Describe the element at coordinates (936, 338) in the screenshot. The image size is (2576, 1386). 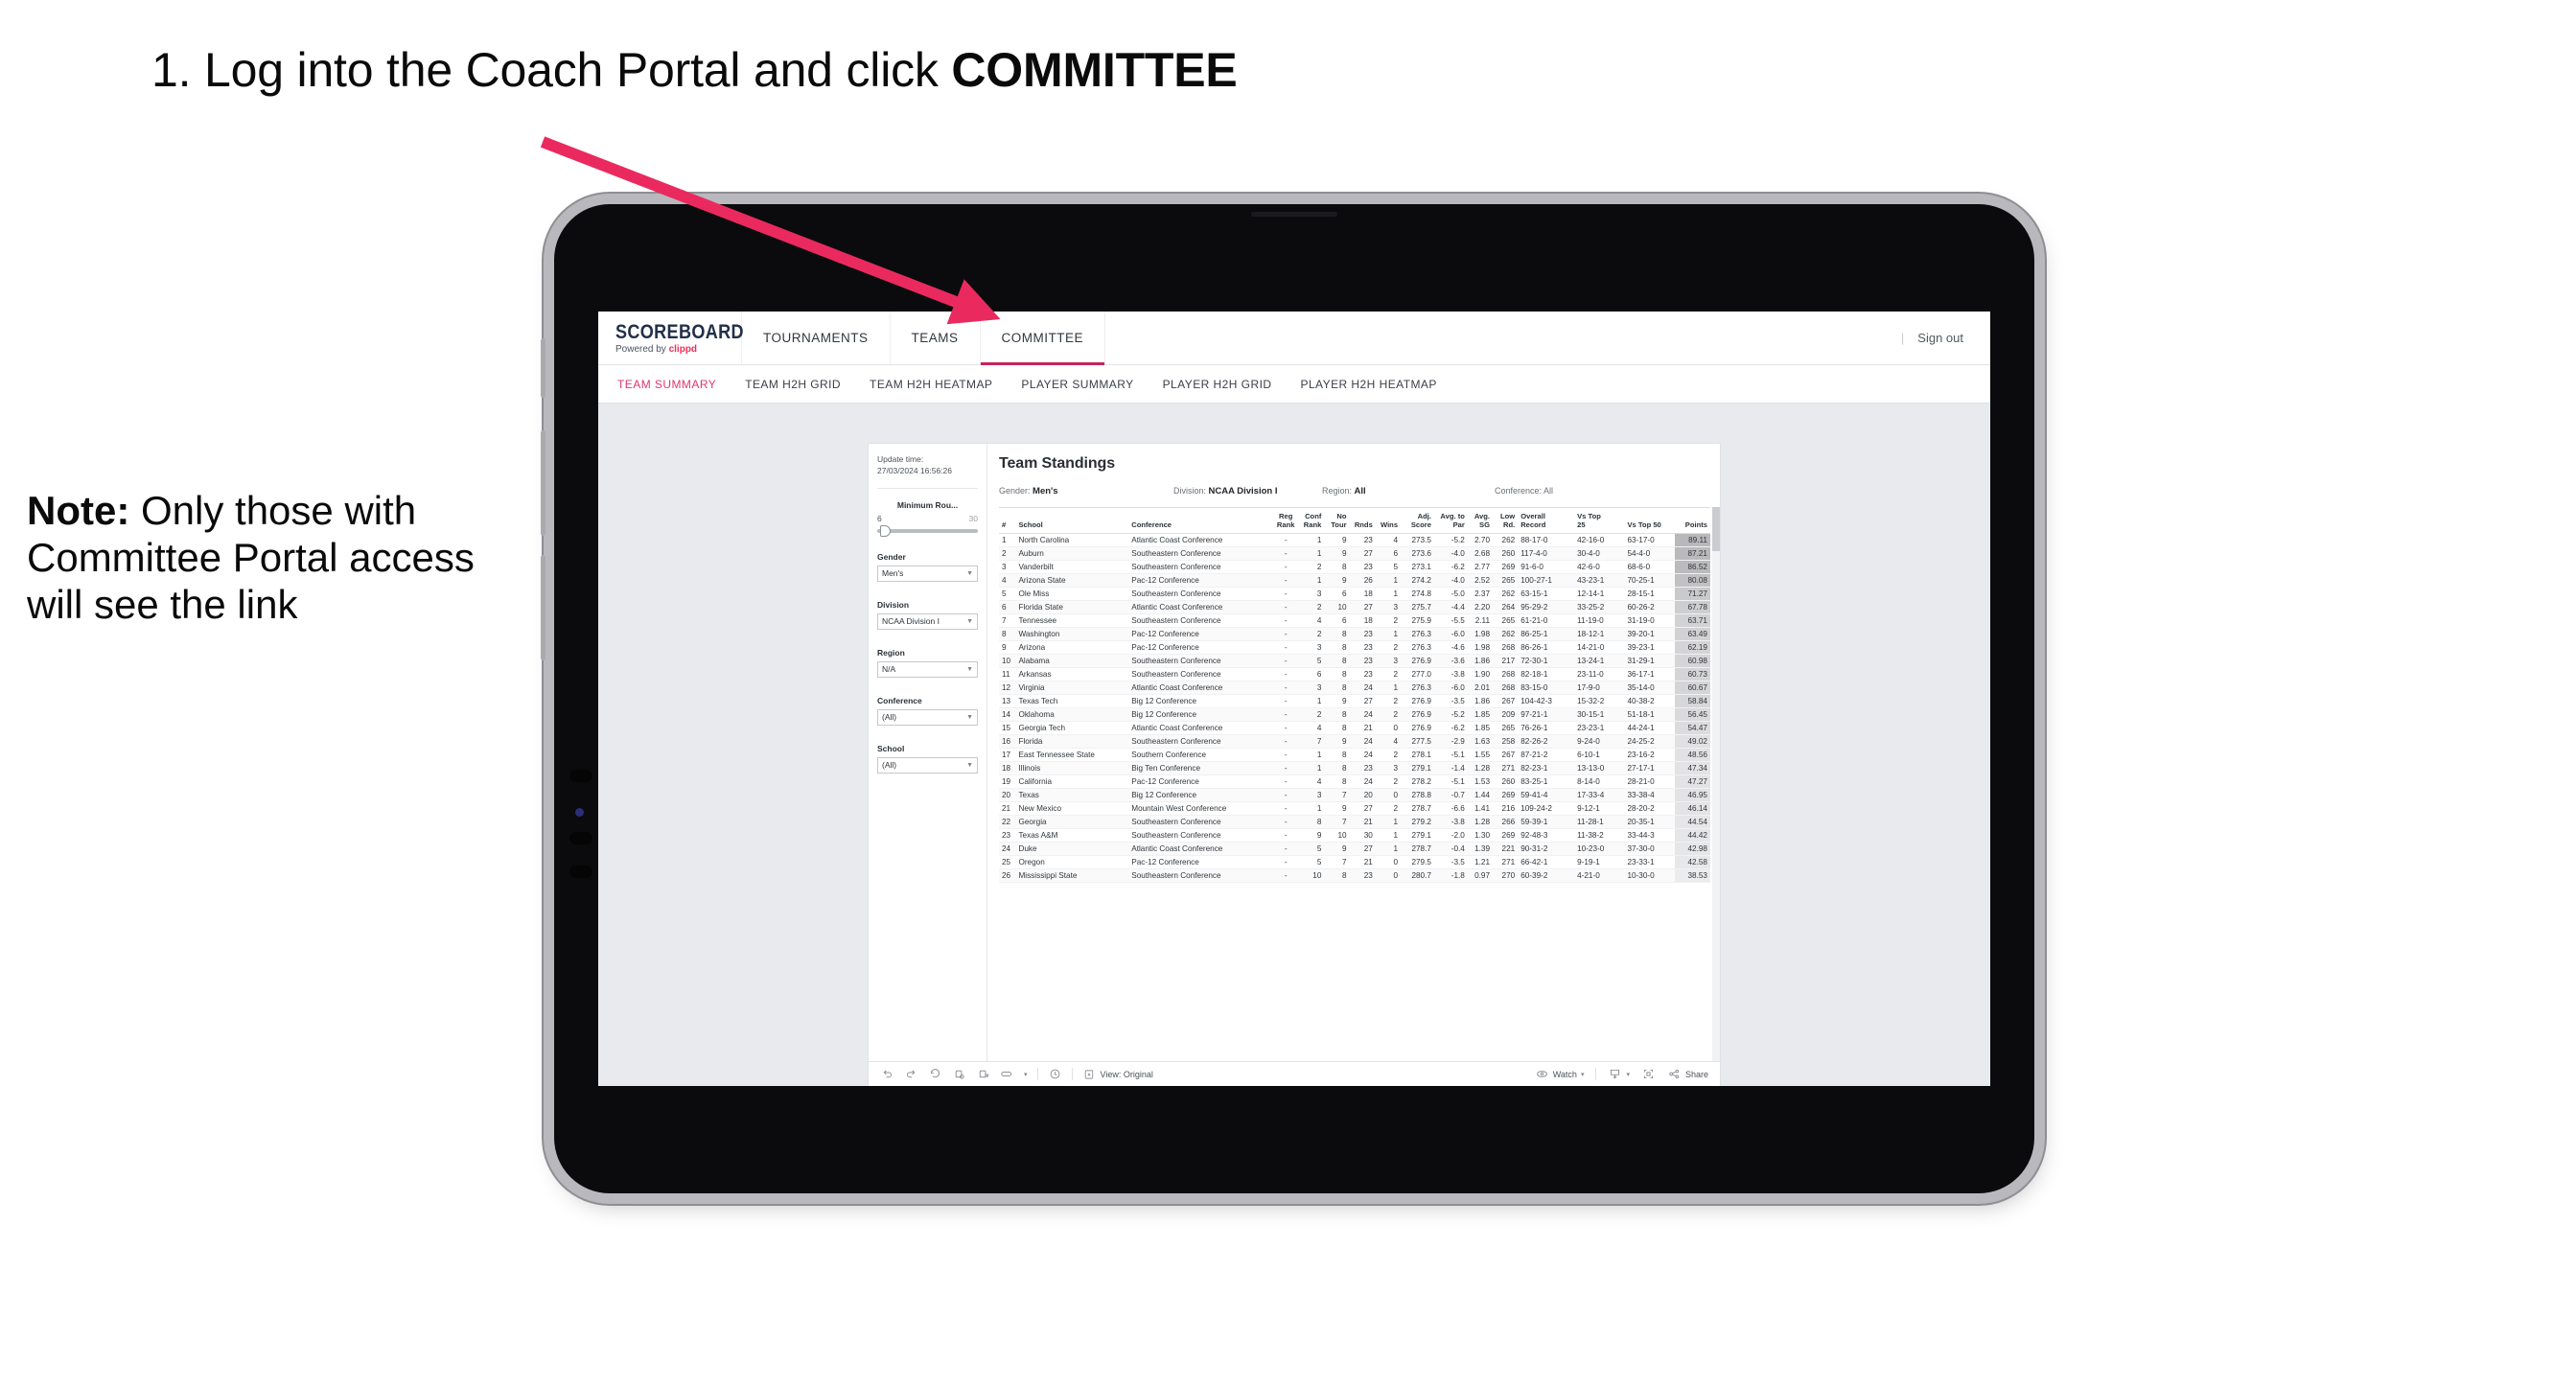
I see `nav-item-teams: TEAMS` at that location.